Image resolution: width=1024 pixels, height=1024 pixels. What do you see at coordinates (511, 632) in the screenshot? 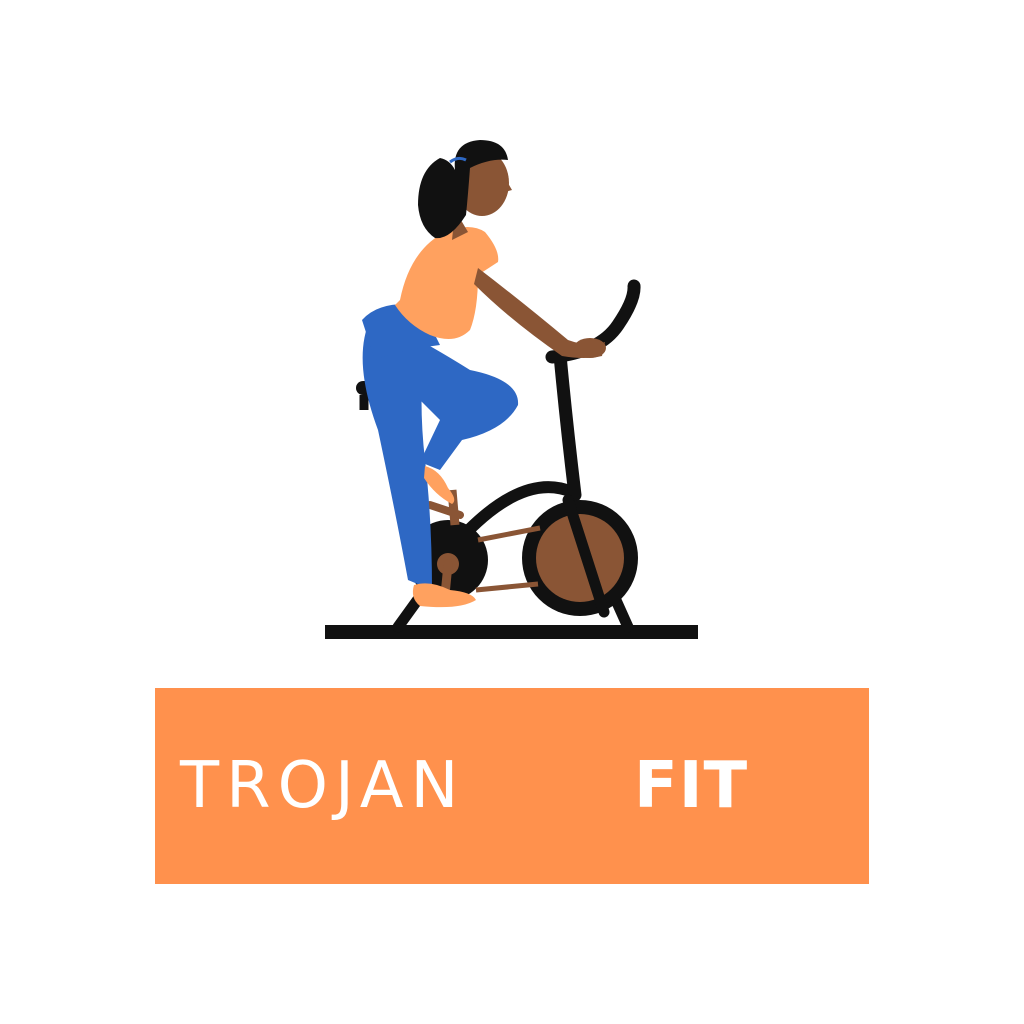
I see `floor-line` at bounding box center [511, 632].